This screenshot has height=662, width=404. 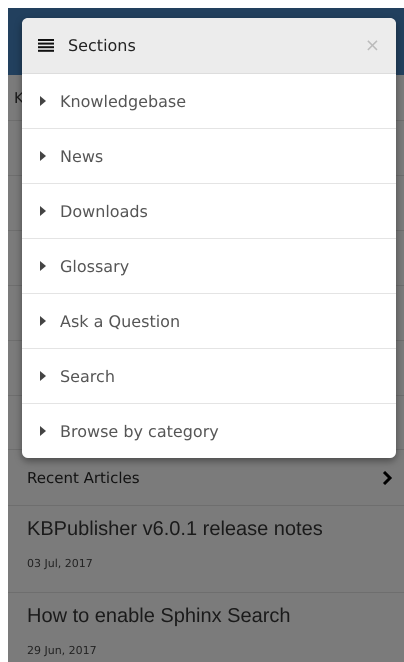 What do you see at coordinates (209, 266) in the screenshot?
I see `section-link: Glossary` at bounding box center [209, 266].